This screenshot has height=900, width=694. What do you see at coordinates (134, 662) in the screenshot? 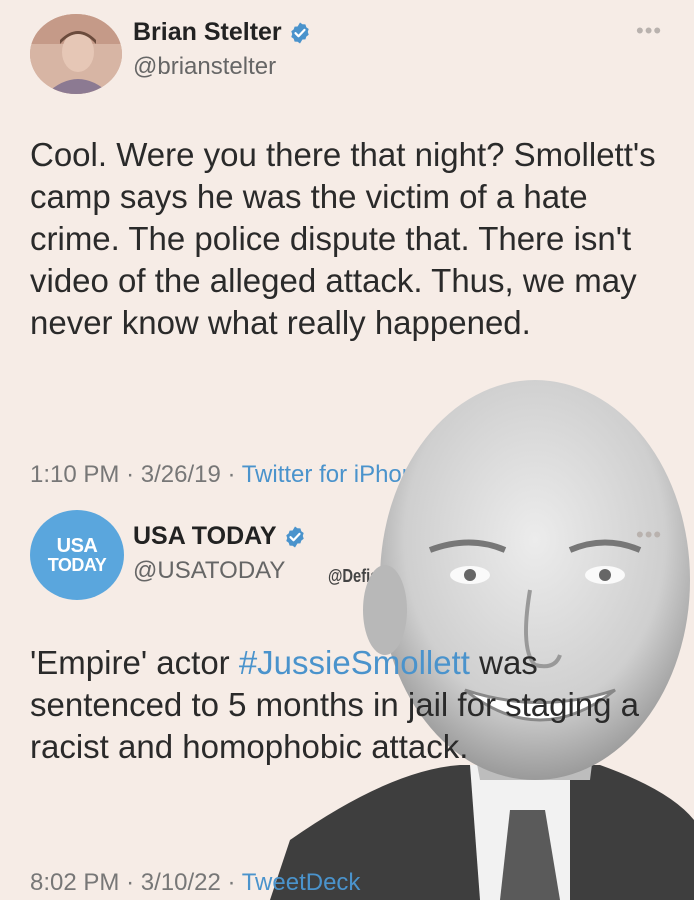
I see `tweet-text-before: 'Empire' actor` at bounding box center [134, 662].